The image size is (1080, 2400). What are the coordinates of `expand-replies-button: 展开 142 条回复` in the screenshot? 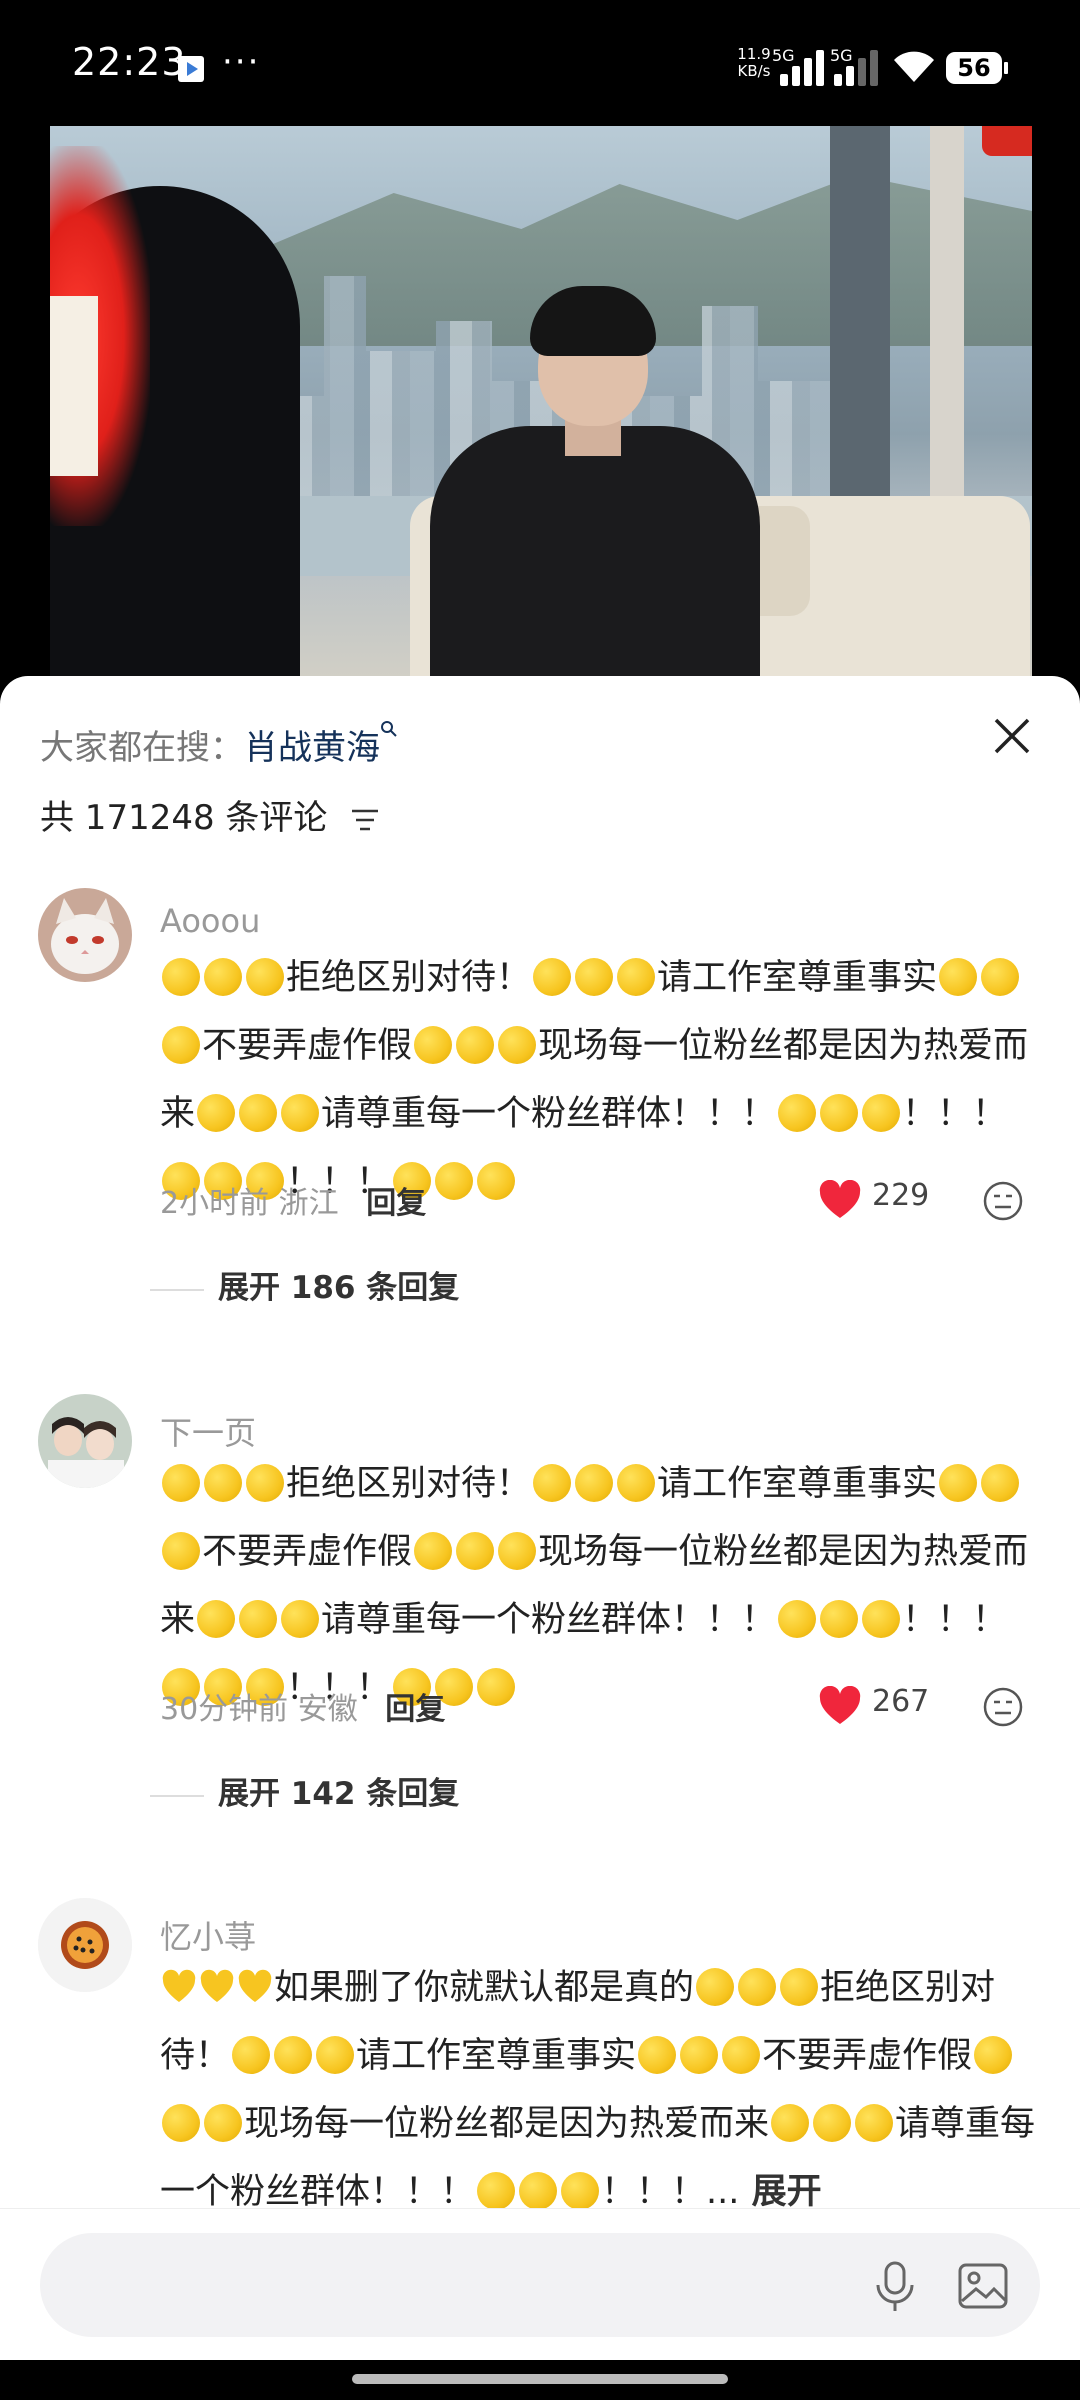 It's located at (304, 1790).